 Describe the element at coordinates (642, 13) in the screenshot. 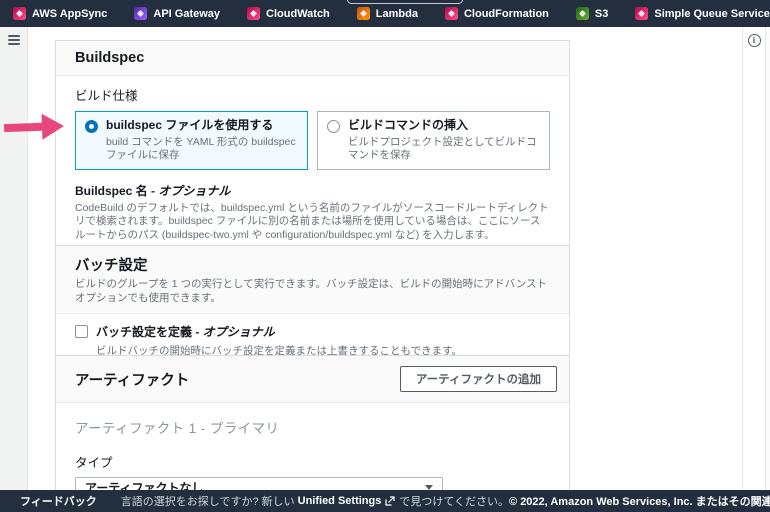

I see `sqs-icon` at that location.